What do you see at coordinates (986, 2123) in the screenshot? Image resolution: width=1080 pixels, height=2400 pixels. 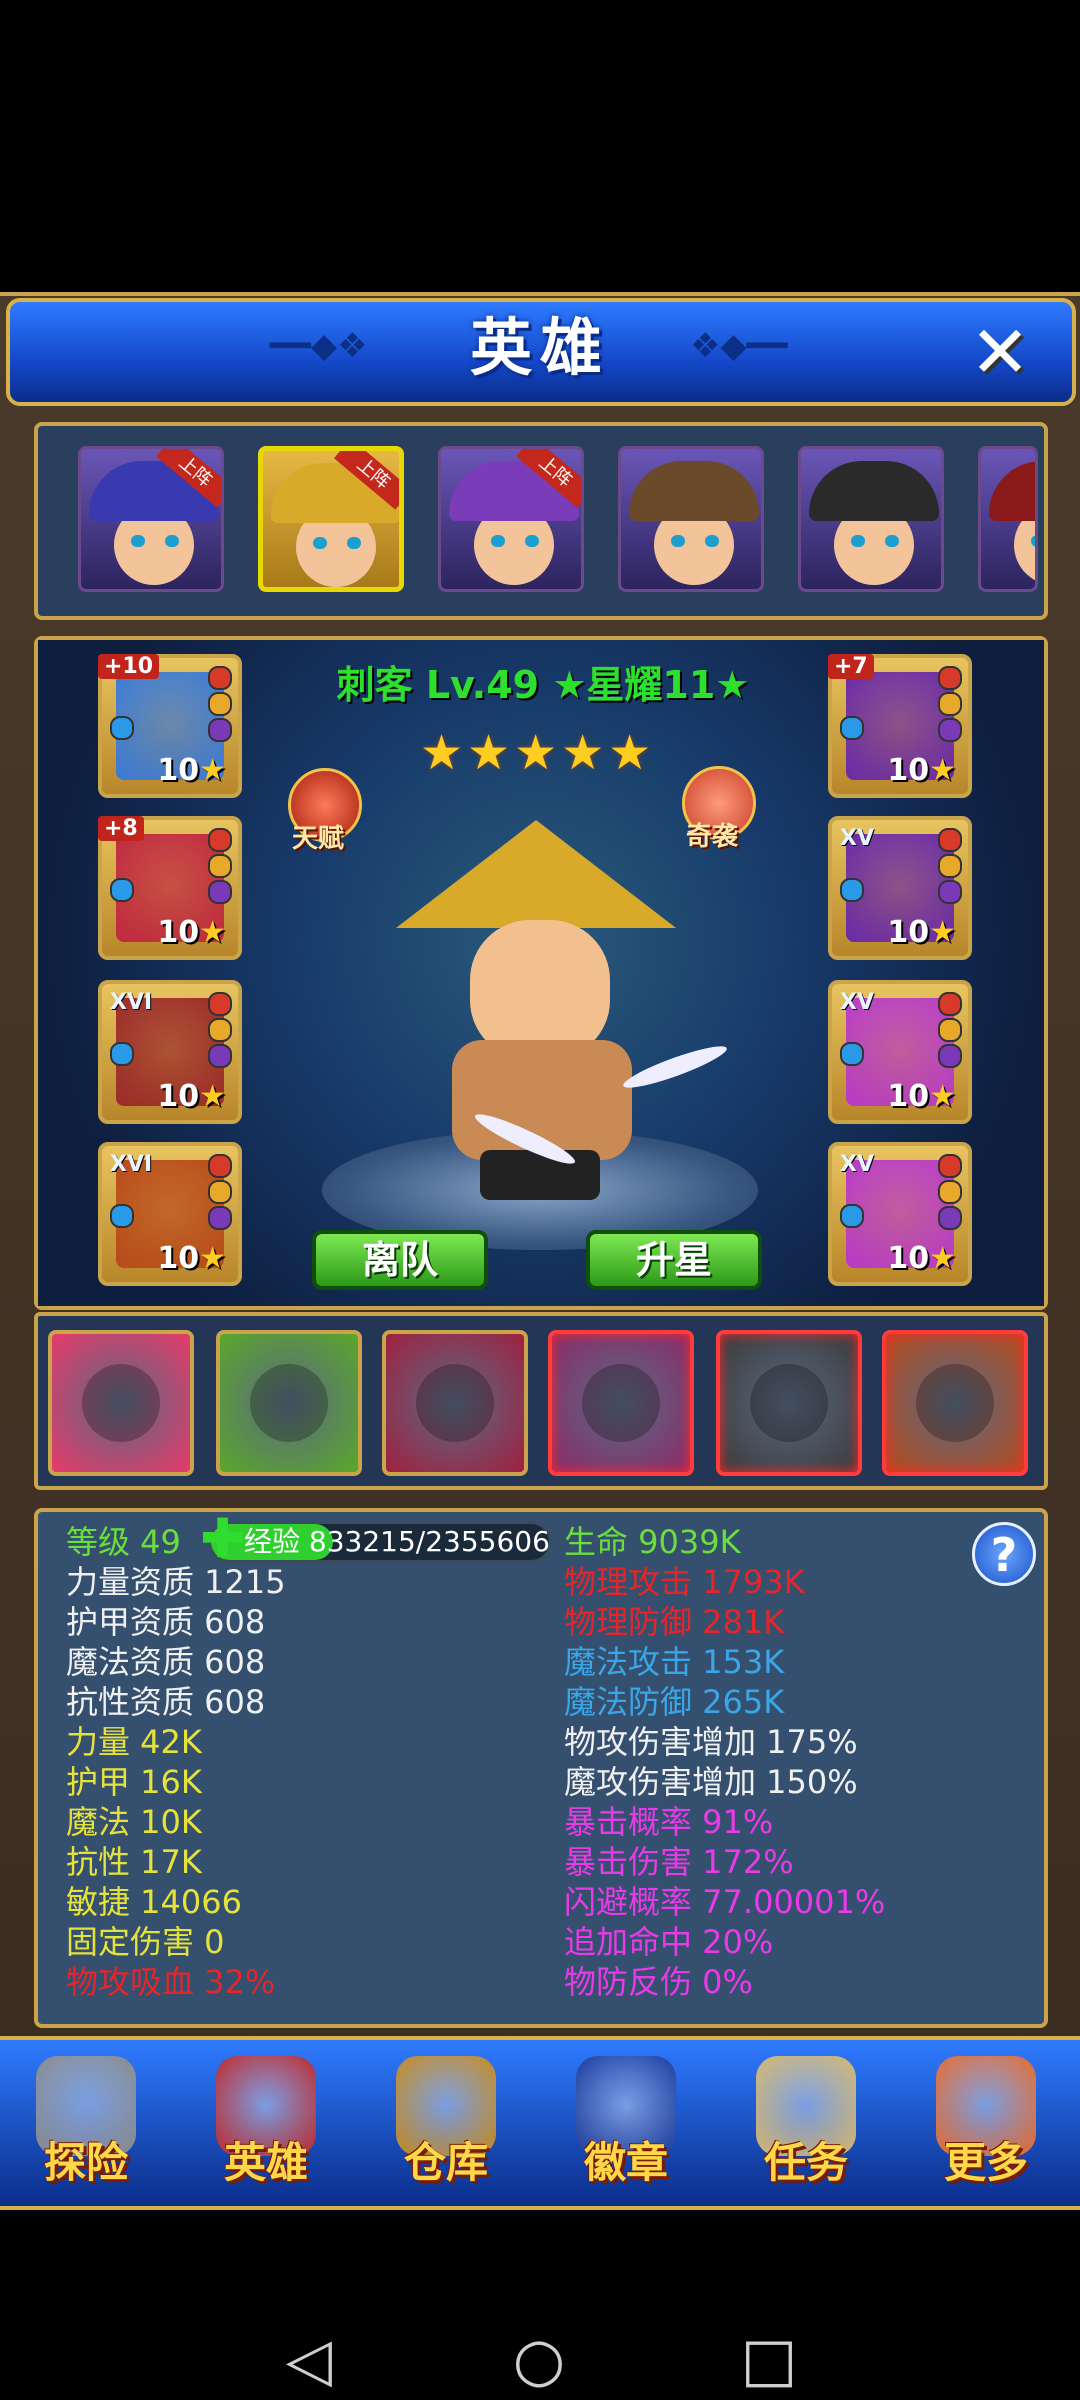 I see `nav-item: 更多` at bounding box center [986, 2123].